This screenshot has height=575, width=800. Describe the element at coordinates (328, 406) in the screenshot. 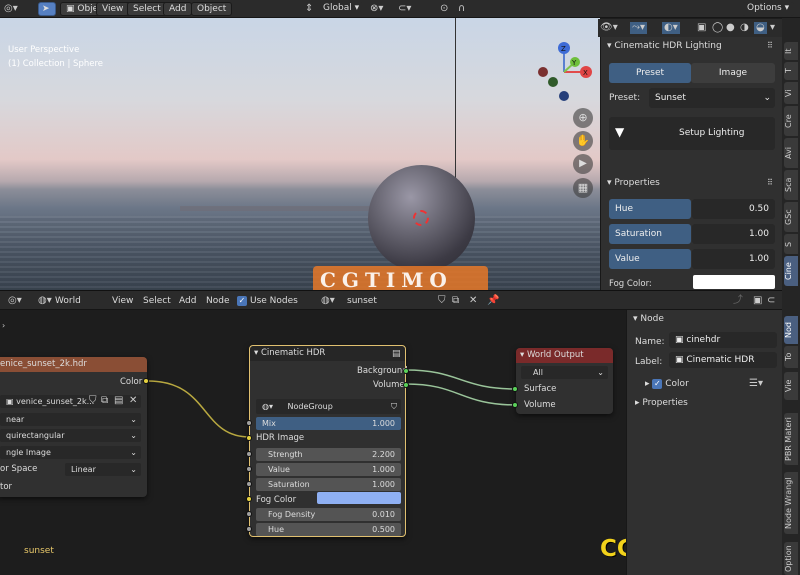

I see `nodegroup-selector: ◍▾ NodeGroup ⛉` at that location.